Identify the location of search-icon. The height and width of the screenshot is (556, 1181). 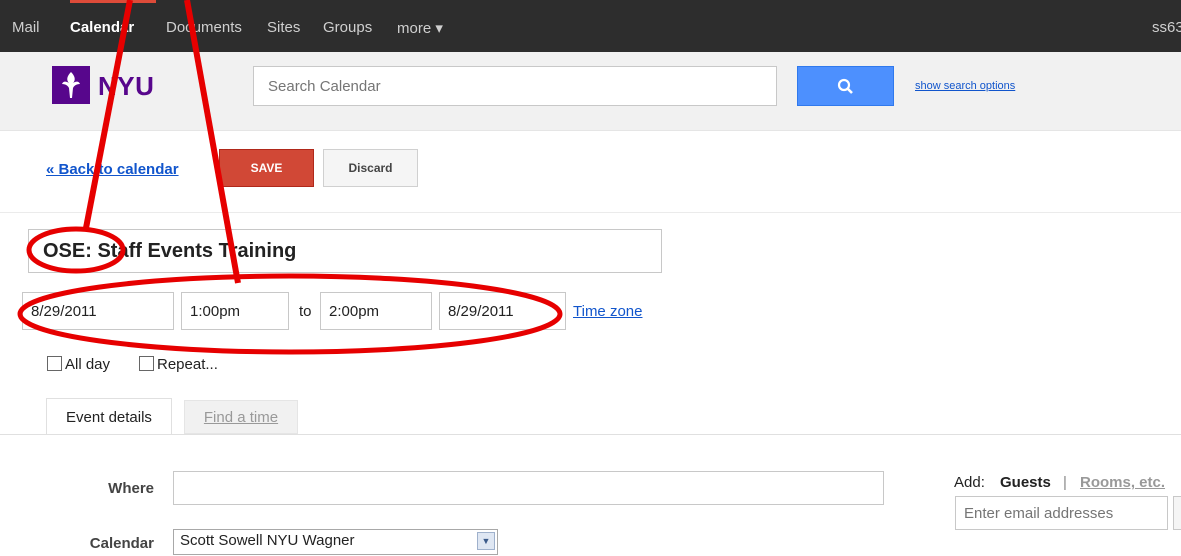
(845, 86).